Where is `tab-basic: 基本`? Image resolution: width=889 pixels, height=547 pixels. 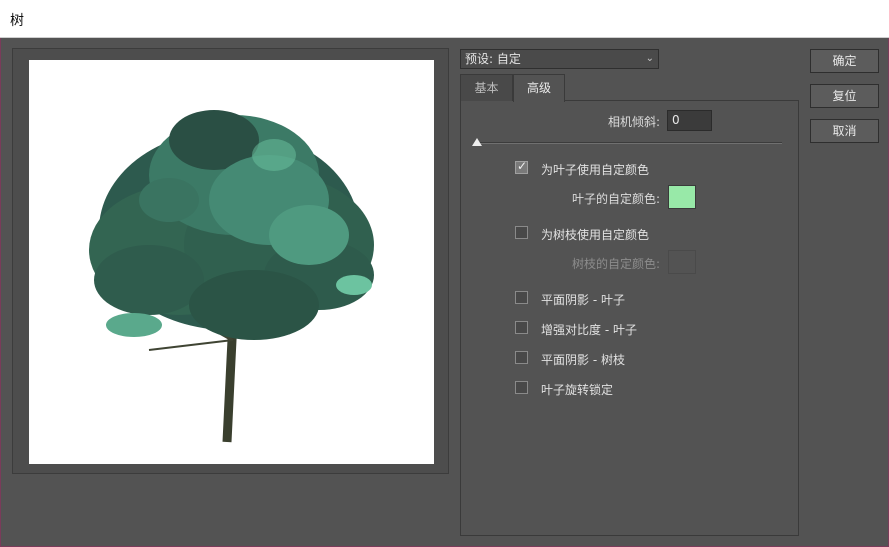
tab-basic: 基本 is located at coordinates (486, 87).